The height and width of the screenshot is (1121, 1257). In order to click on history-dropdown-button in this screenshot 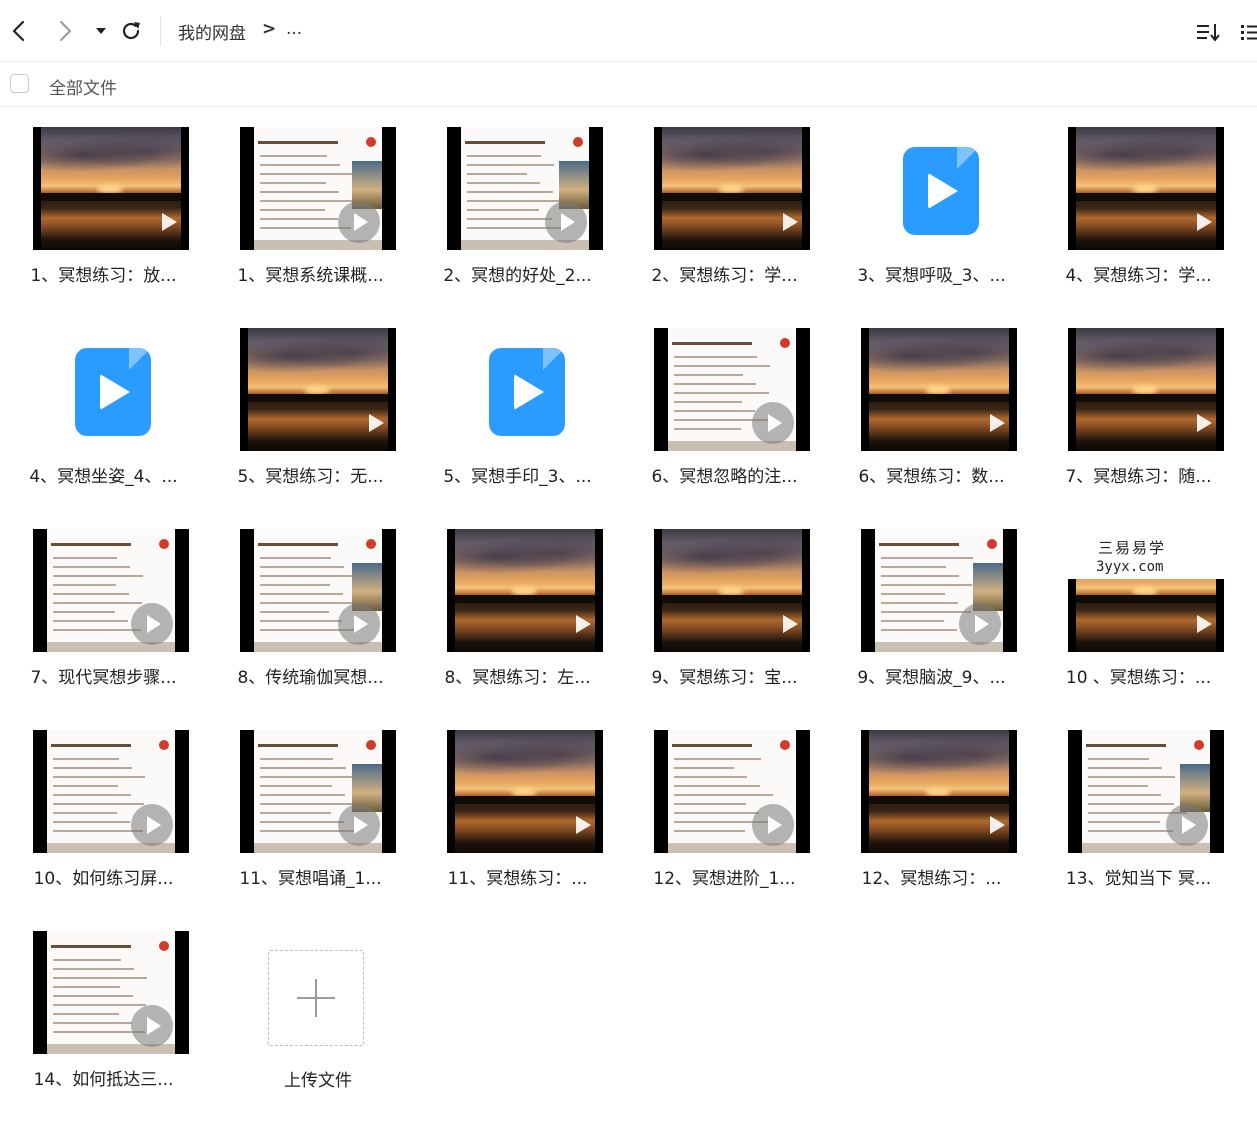, I will do `click(101, 31)`.